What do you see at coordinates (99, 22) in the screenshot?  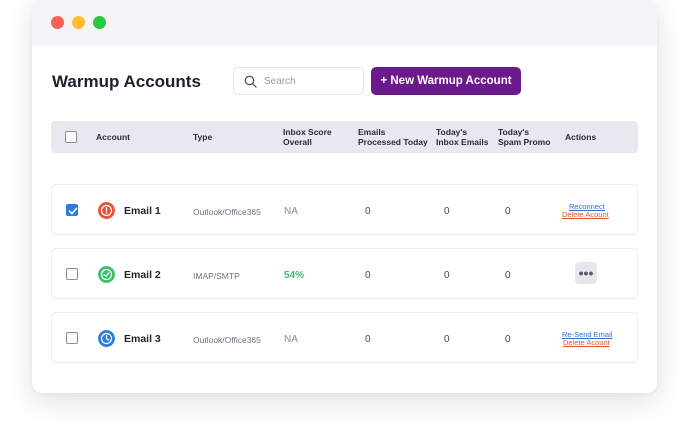 I see `maximize-window-button` at bounding box center [99, 22].